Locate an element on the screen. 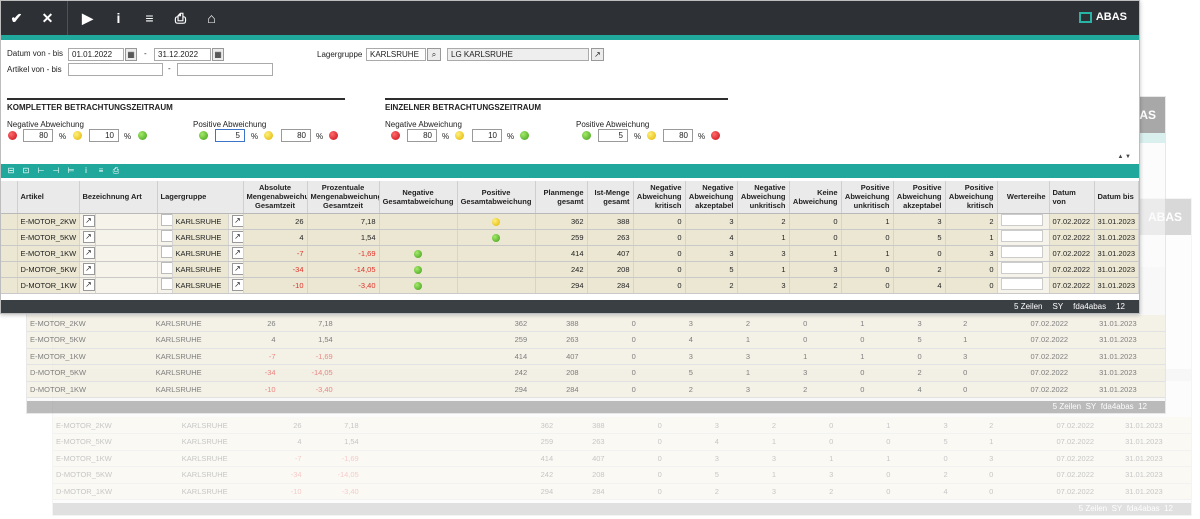 The height and width of the screenshot is (519, 1200). artikel-cell: E-MOTOR_5KW is located at coordinates (48, 237).